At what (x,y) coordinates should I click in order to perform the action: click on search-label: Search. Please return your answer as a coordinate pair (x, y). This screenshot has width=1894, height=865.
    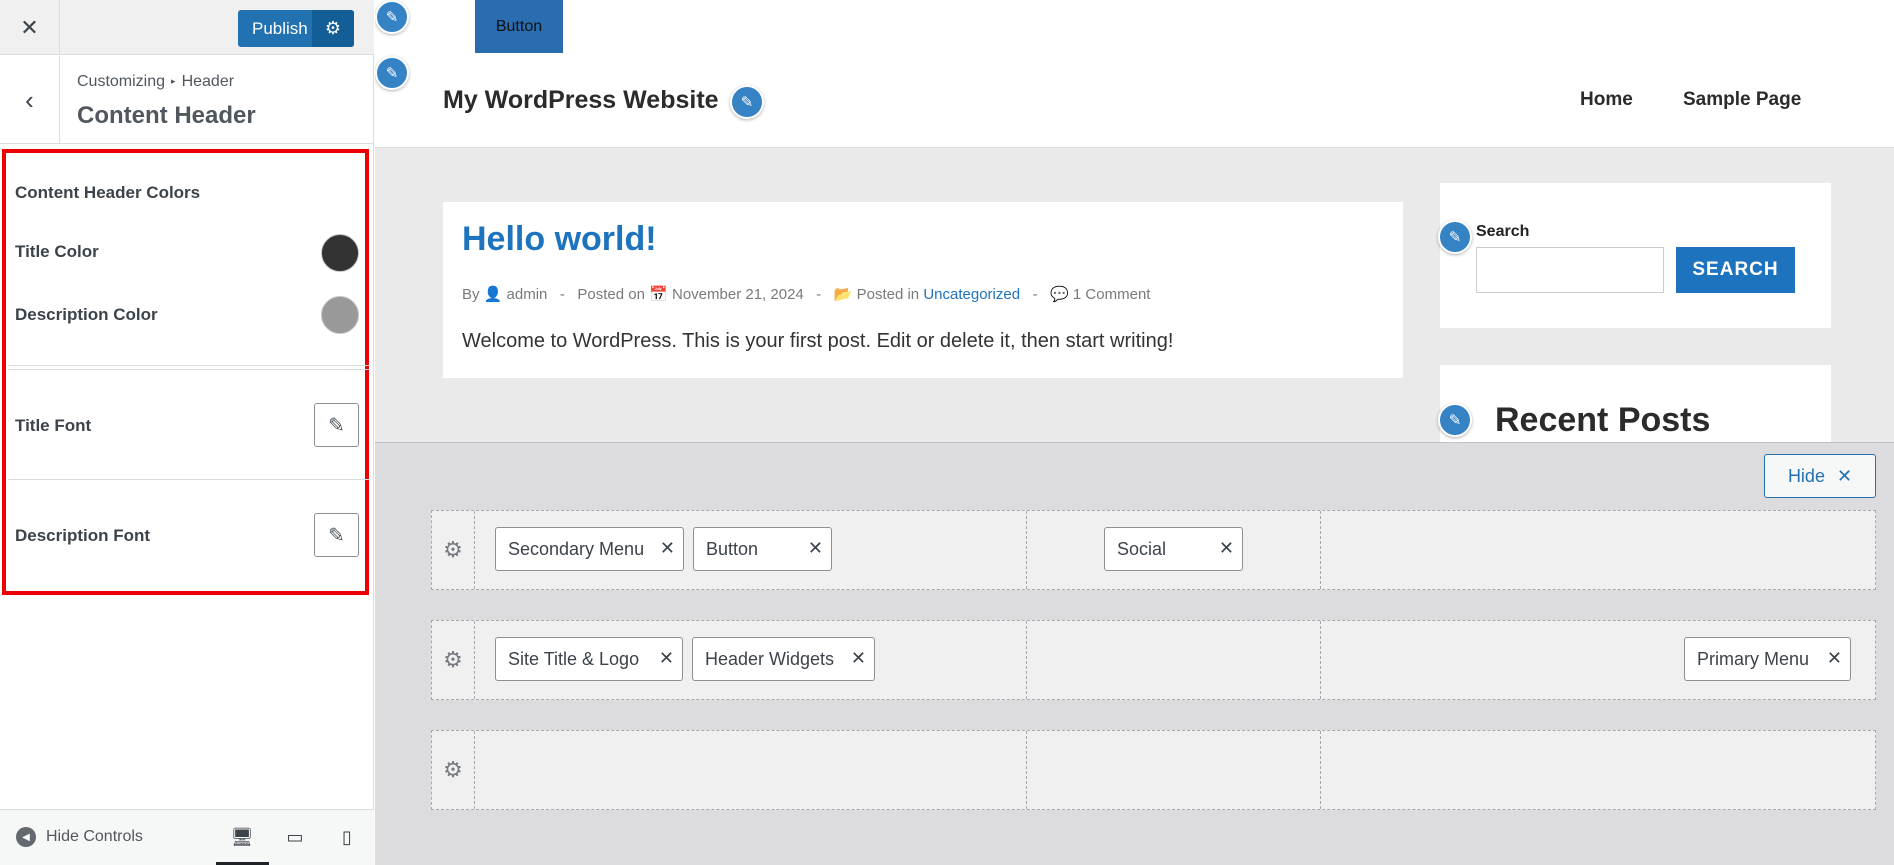
    Looking at the image, I should click on (1503, 231).